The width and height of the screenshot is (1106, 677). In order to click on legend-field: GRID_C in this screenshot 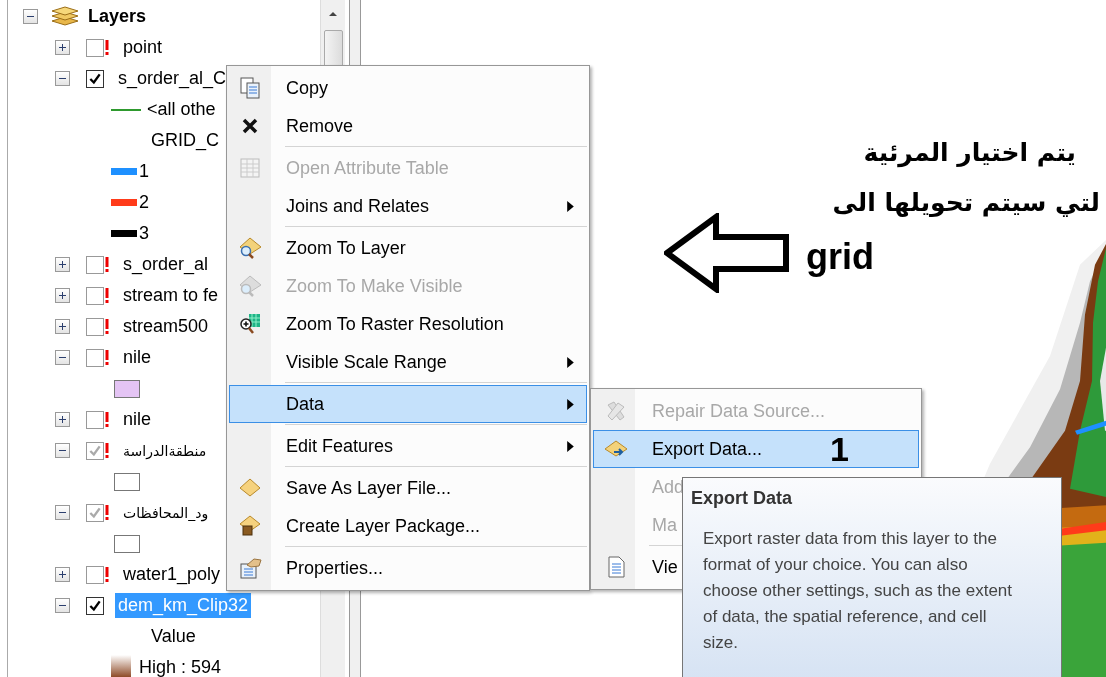, I will do `click(185, 140)`.